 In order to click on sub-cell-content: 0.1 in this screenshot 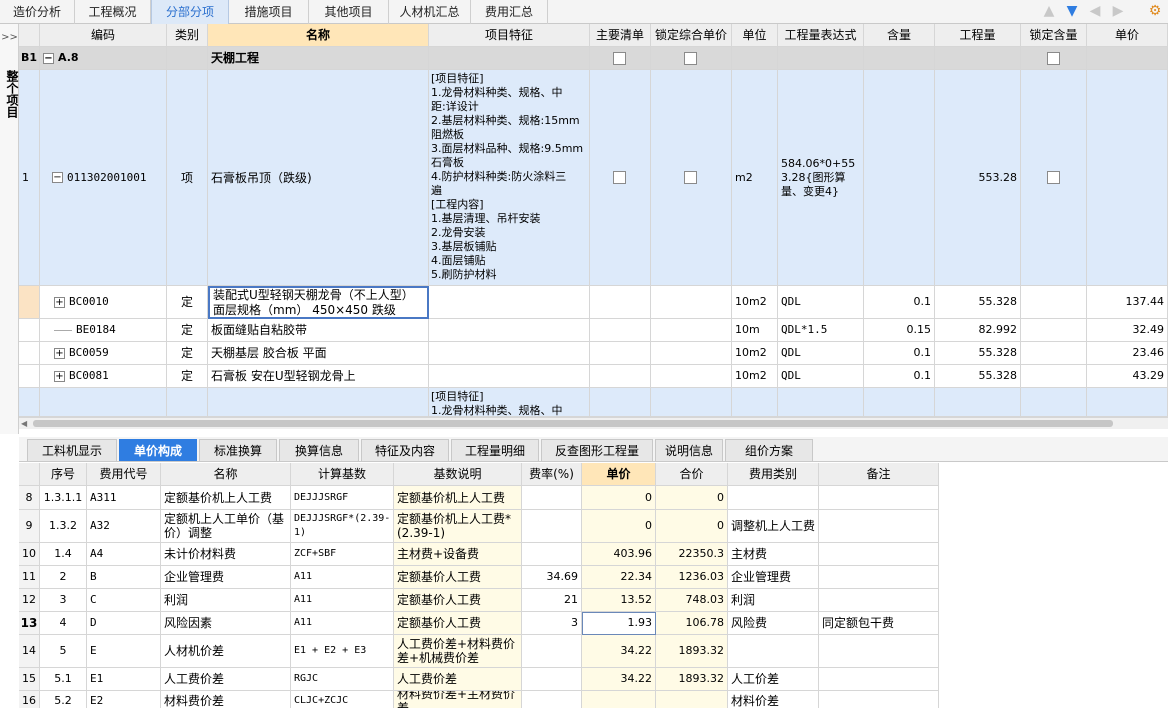, I will do `click(899, 376)`.